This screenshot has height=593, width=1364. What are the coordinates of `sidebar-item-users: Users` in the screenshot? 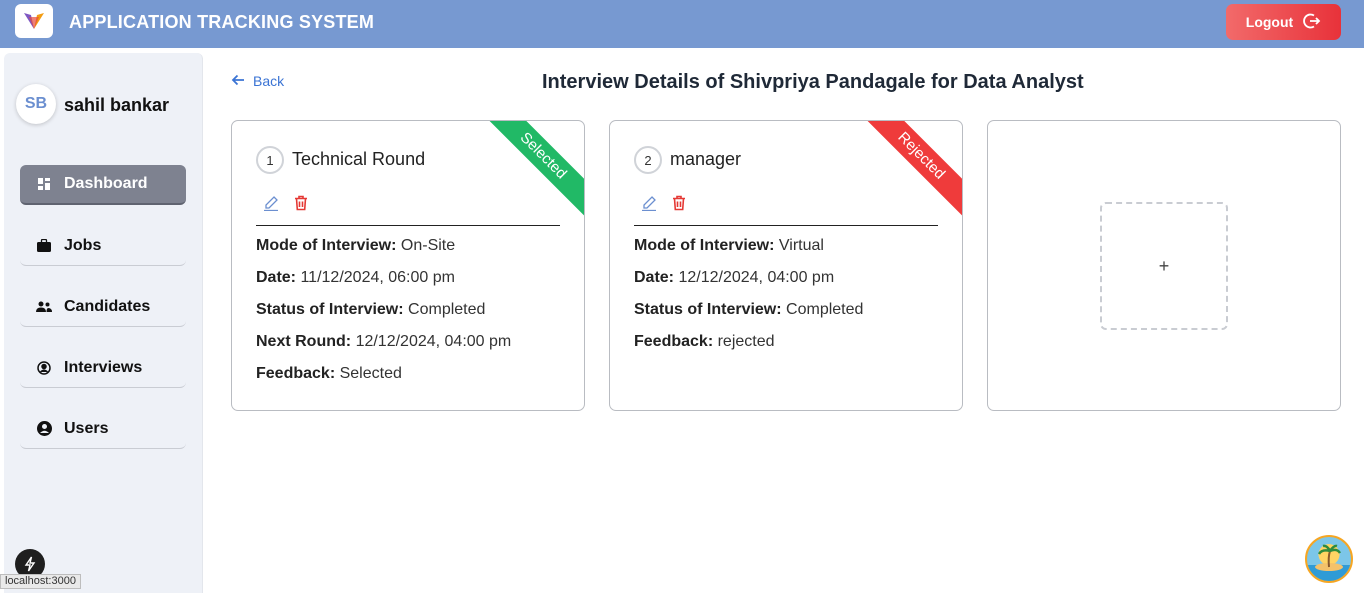 It's located at (103, 429).